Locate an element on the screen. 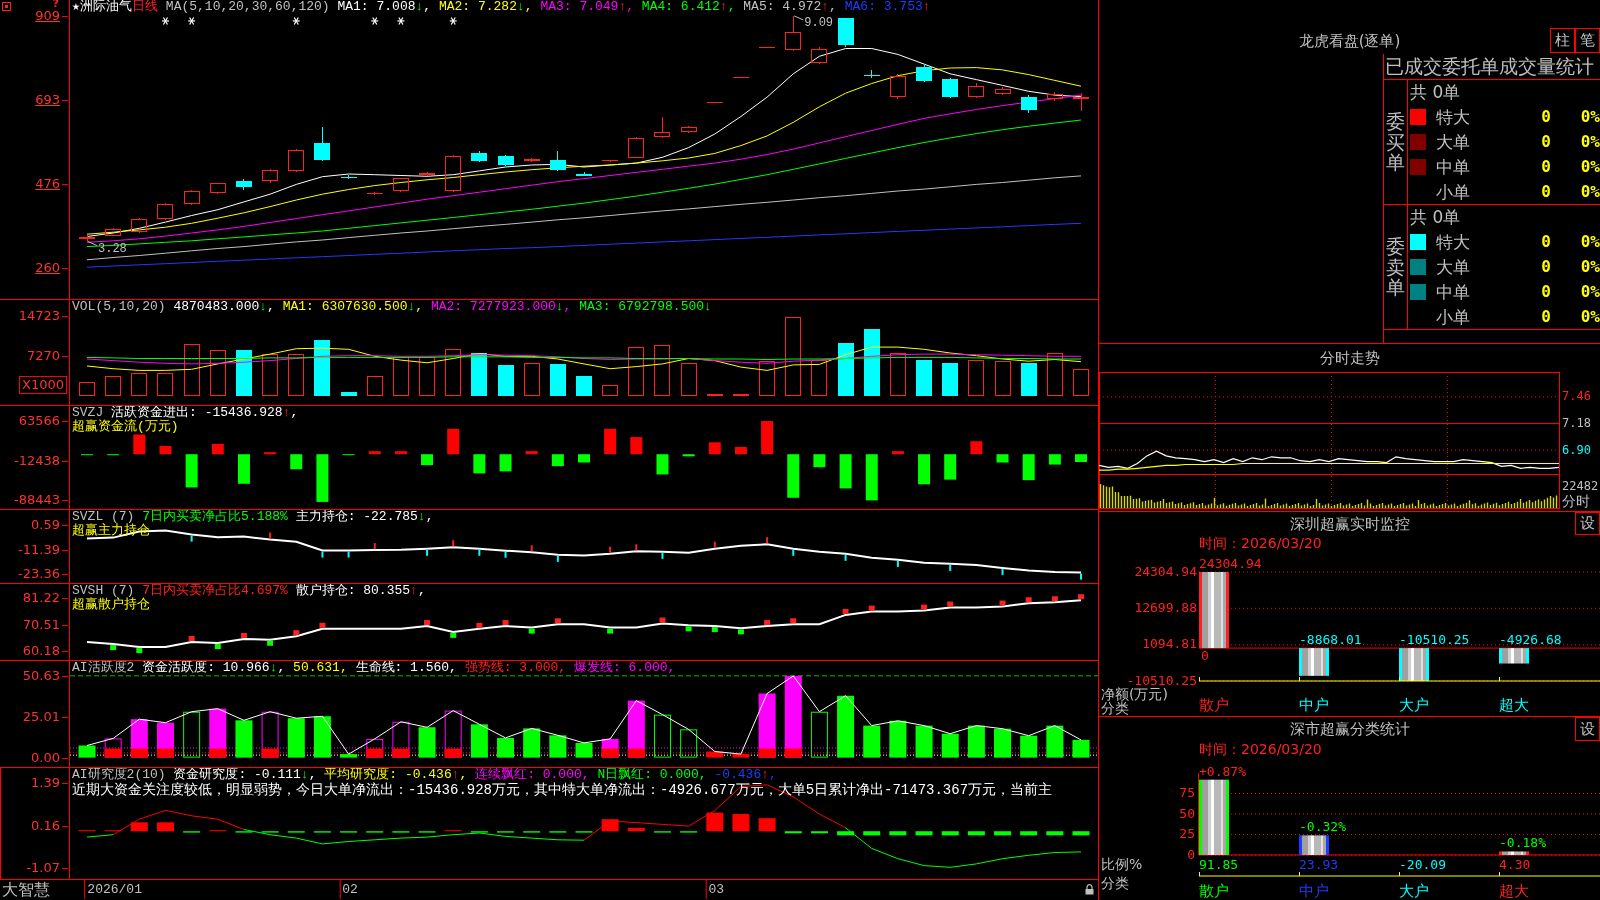 The height and width of the screenshot is (900, 1600). axis-title: 净额(万元) is located at coordinates (1134, 694).